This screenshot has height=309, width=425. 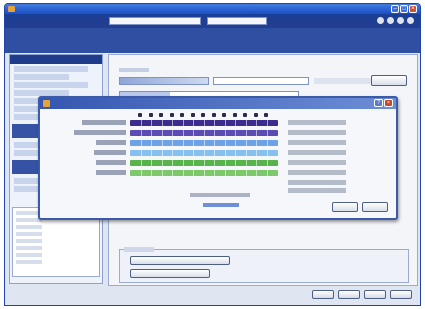 I want to click on content-title, so click(x=282, y=63).